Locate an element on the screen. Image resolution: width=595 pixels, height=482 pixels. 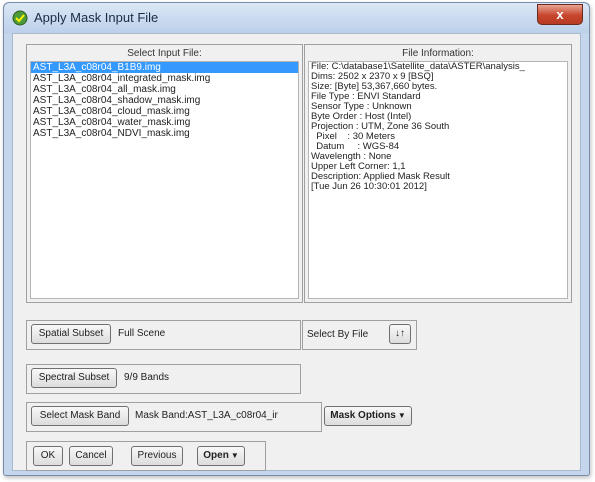
spatial-subset-button: Spatial Subset is located at coordinates (71, 334).